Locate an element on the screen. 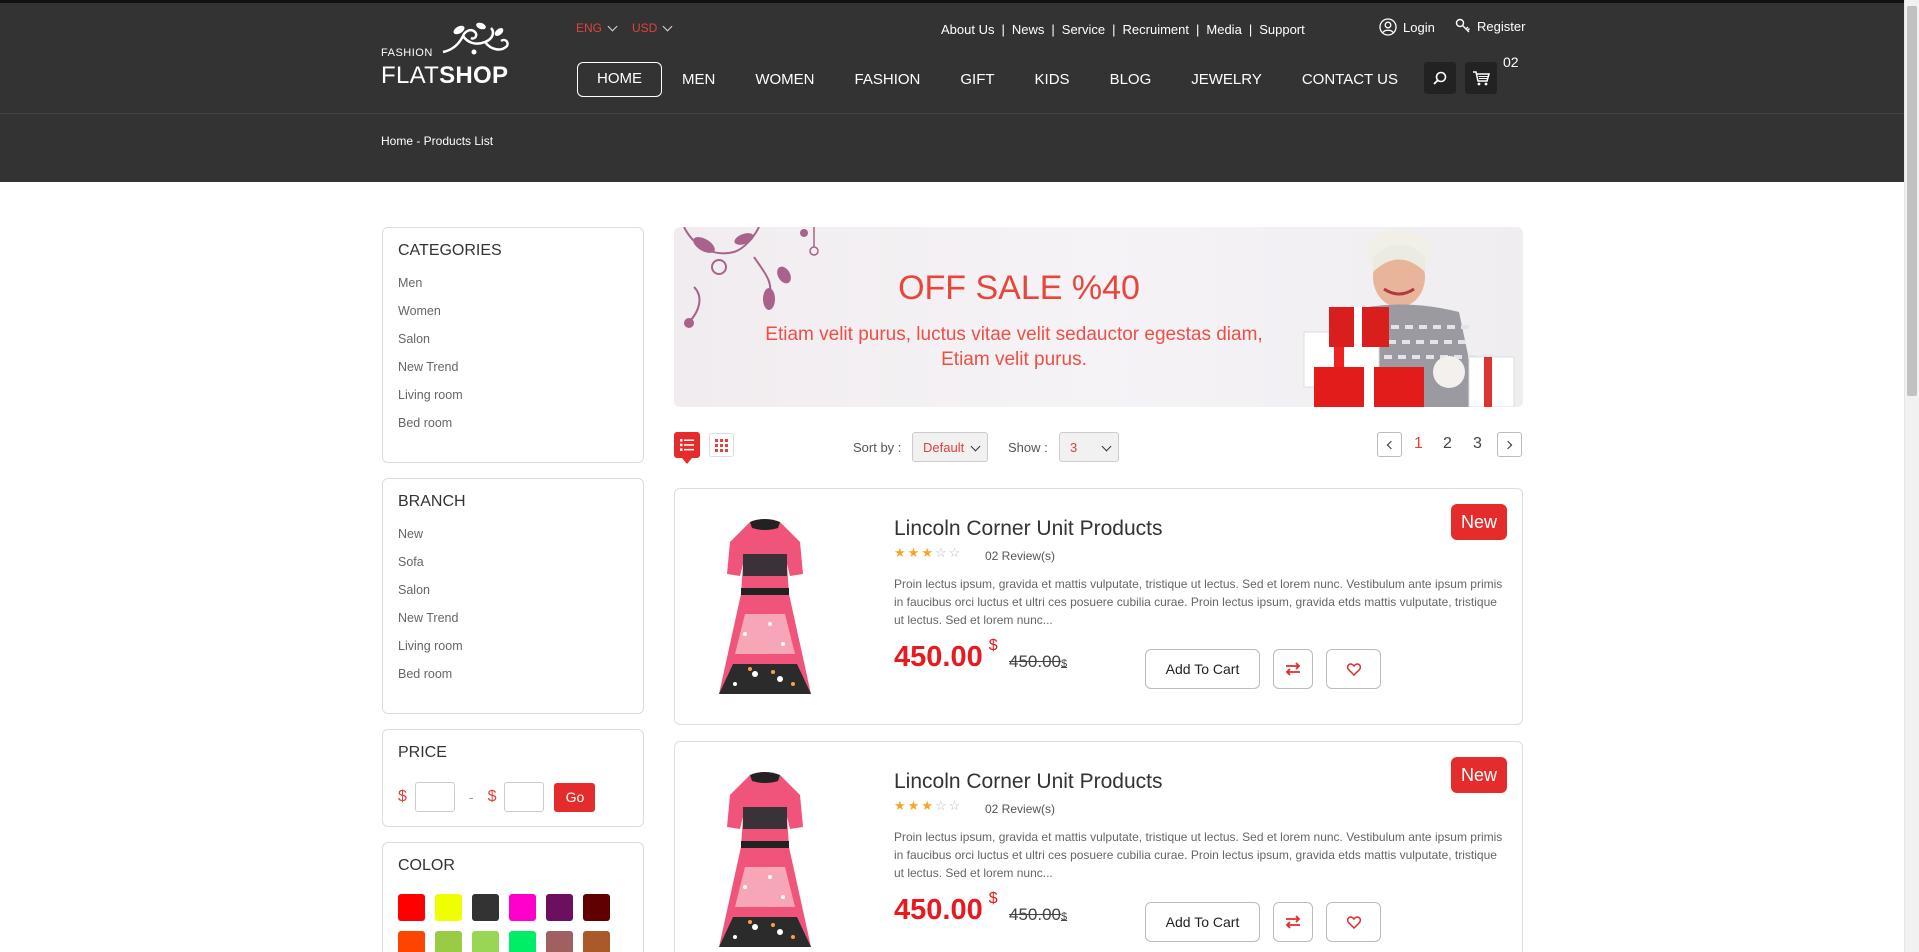 The image size is (1919, 952). color-panel: COLOR is located at coordinates (513, 897).